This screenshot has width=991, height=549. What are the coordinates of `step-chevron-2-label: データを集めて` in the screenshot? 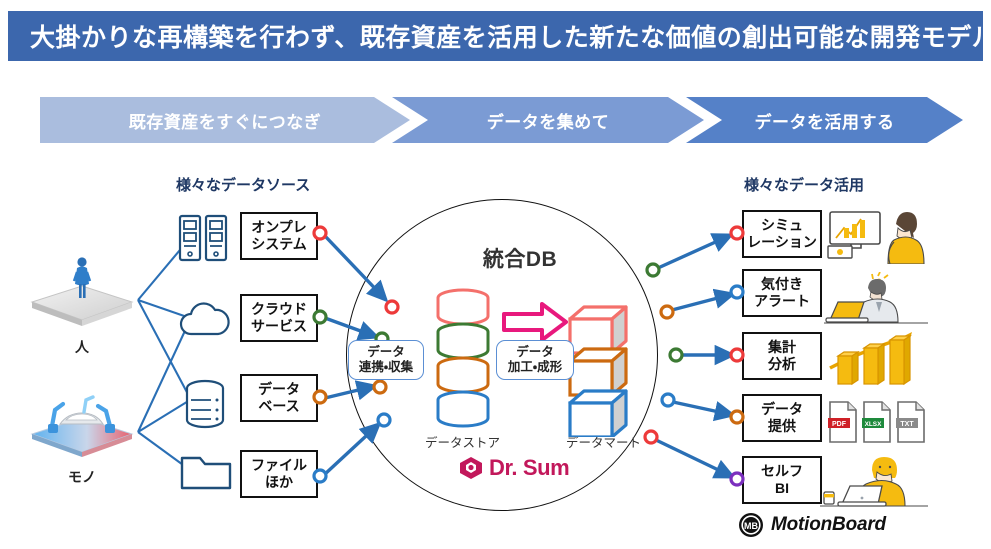 It's located at (548, 122).